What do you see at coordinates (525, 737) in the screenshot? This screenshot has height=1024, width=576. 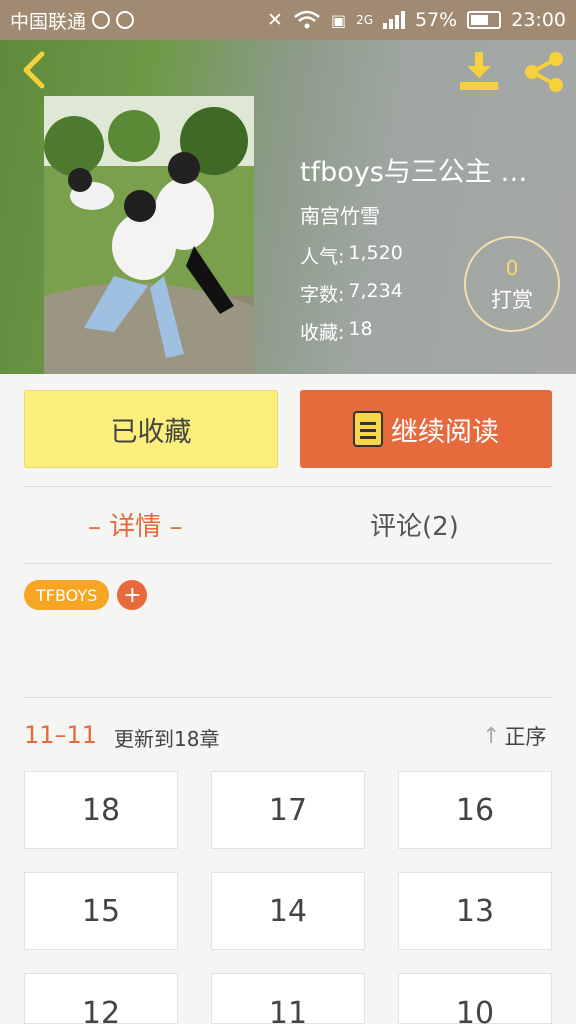 I see `sort-label: 正序` at bounding box center [525, 737].